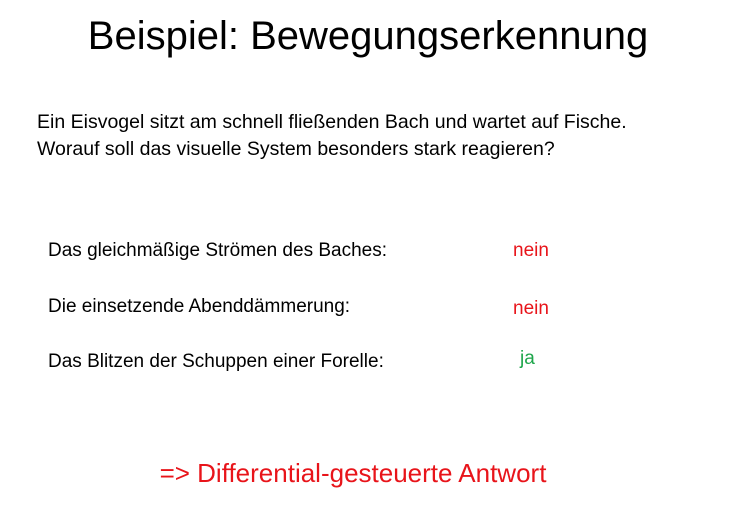  I want to click on conclusion-text: => Differential-gesteuerte Antwort, so click(353, 473).